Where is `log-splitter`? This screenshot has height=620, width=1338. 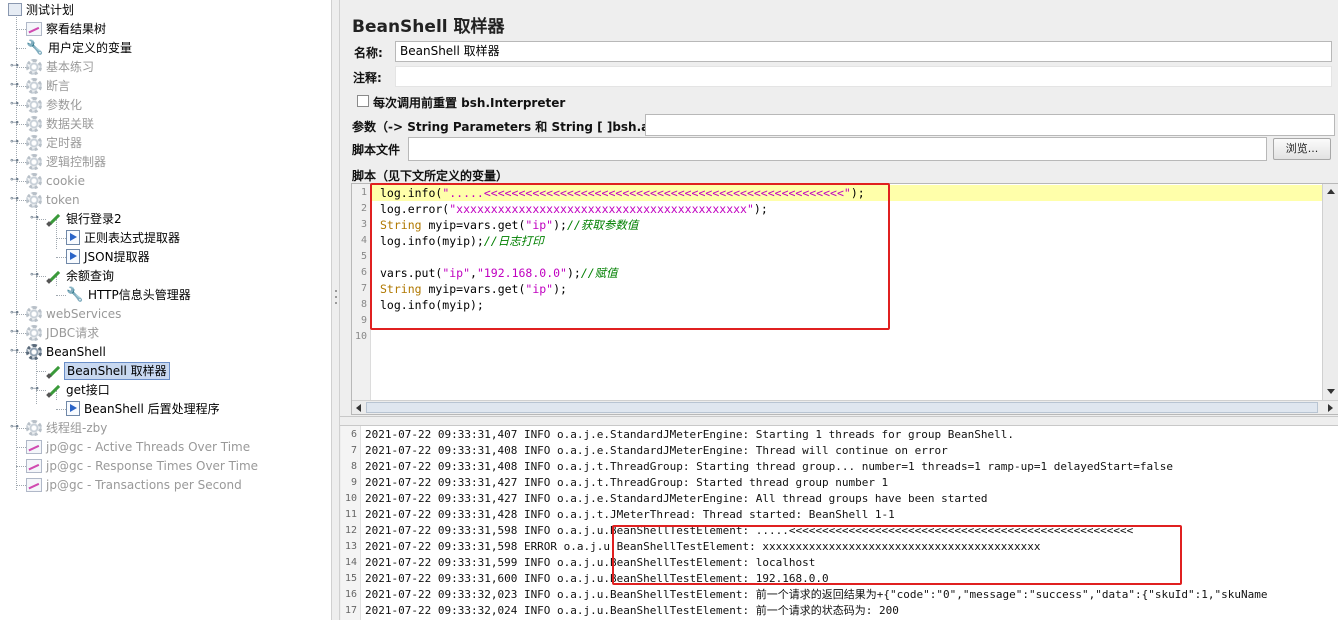
log-splitter is located at coordinates (839, 421).